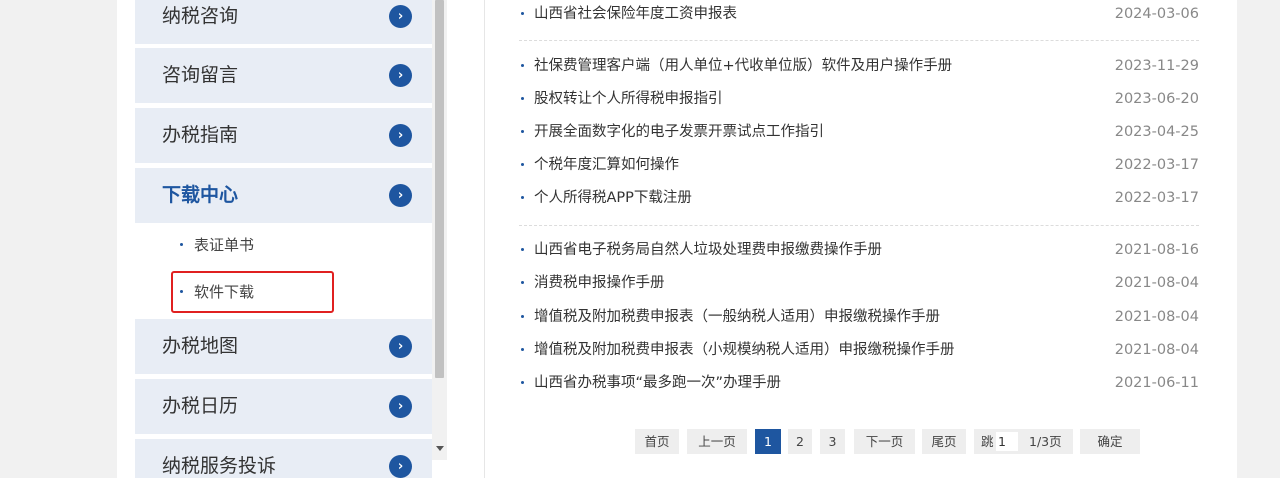 This screenshot has width=1280, height=478. What do you see at coordinates (283, 135) in the screenshot?
I see `sidebar-item-tax-guide: 办税指南 ›` at bounding box center [283, 135].